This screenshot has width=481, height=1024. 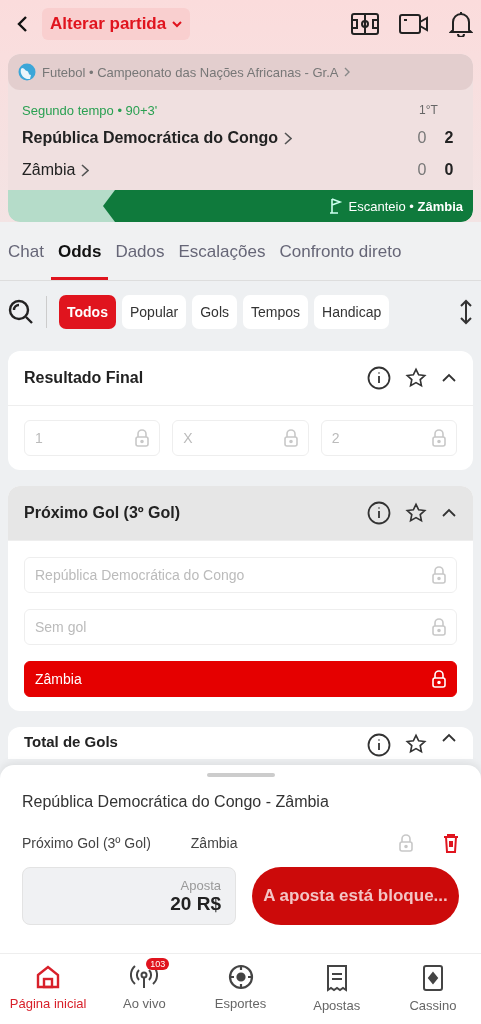 What do you see at coordinates (214, 843) in the screenshot?
I see `bet-selection: Zâmbia` at bounding box center [214, 843].